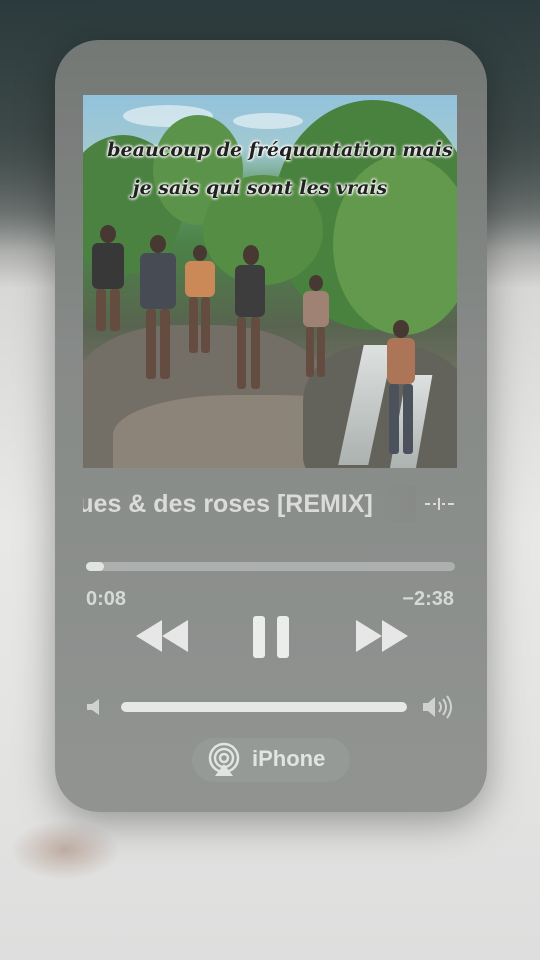 Image resolution: width=540 pixels, height=960 pixels. What do you see at coordinates (264, 707) in the screenshot?
I see `volume-slider` at bounding box center [264, 707].